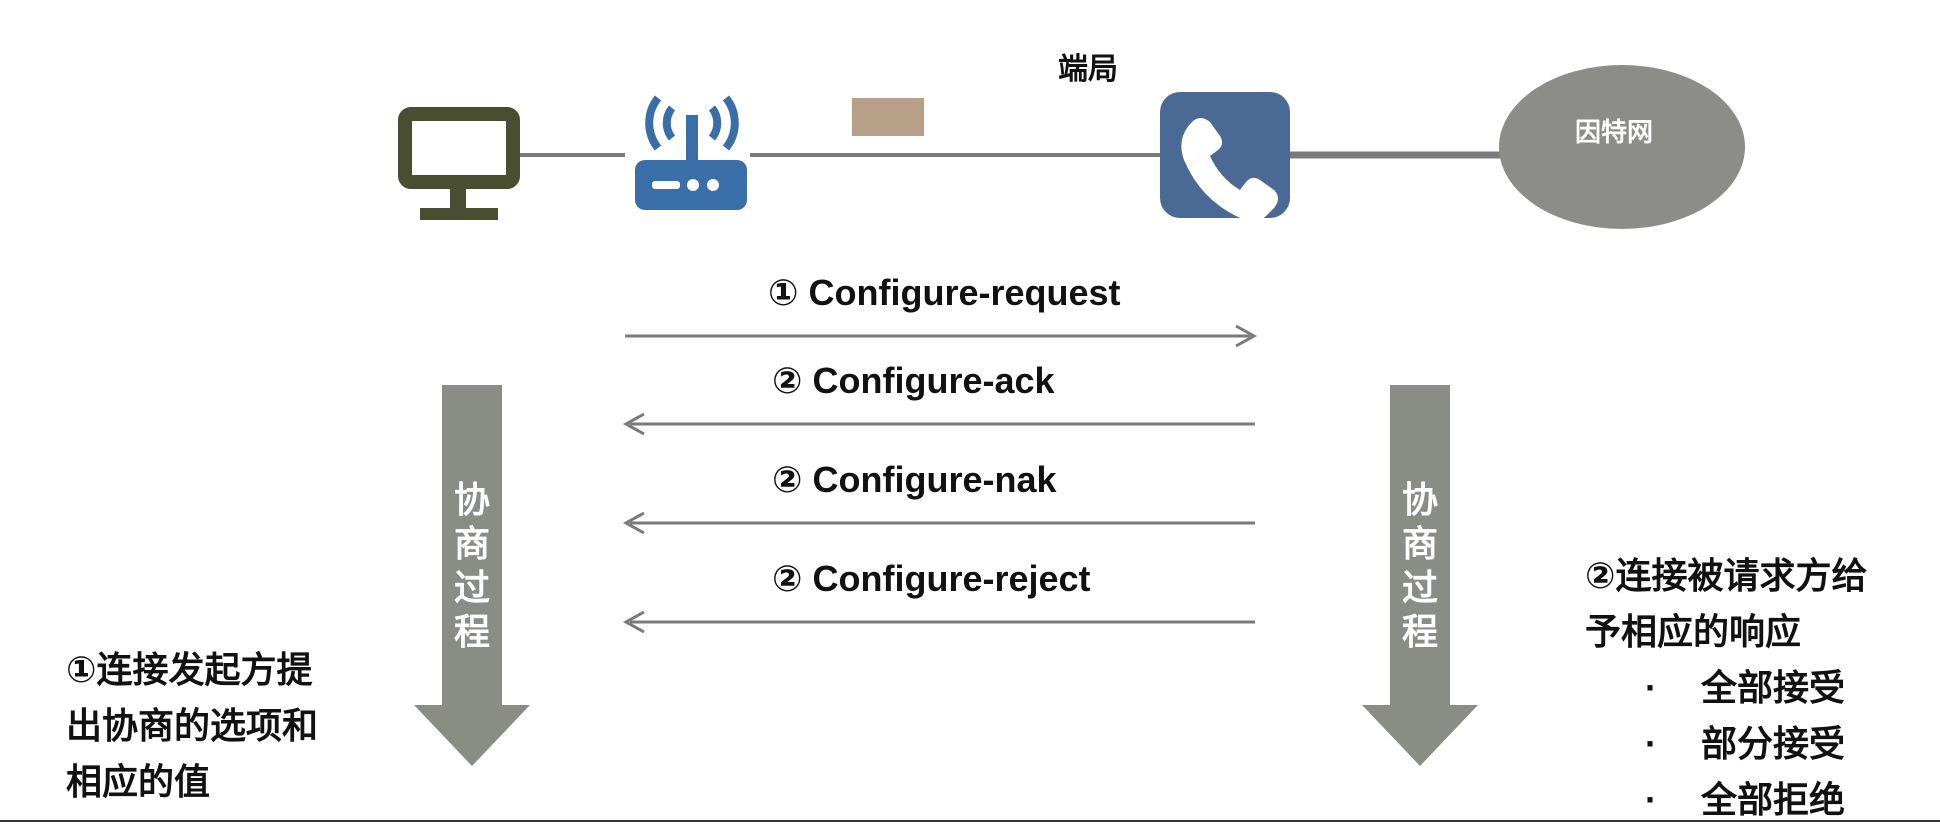 The width and height of the screenshot is (1940, 828). Describe the element at coordinates (1225, 156) in the screenshot. I see `phone-icon` at that location.